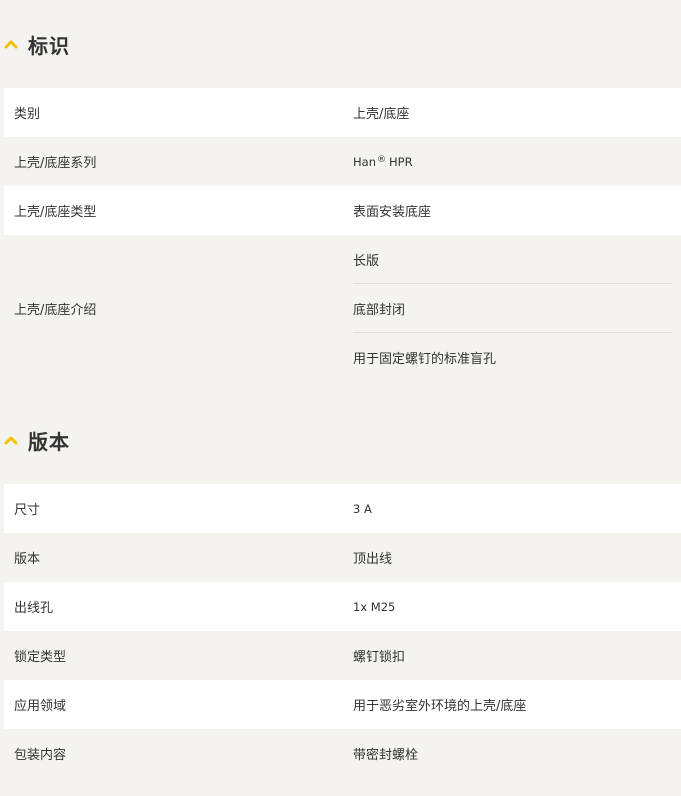 Image resolution: width=681 pixels, height=796 pixels. What do you see at coordinates (342, 704) in the screenshot?
I see `table-row: 应用领域 用于恶劣室外环境的上壳/底座` at bounding box center [342, 704].